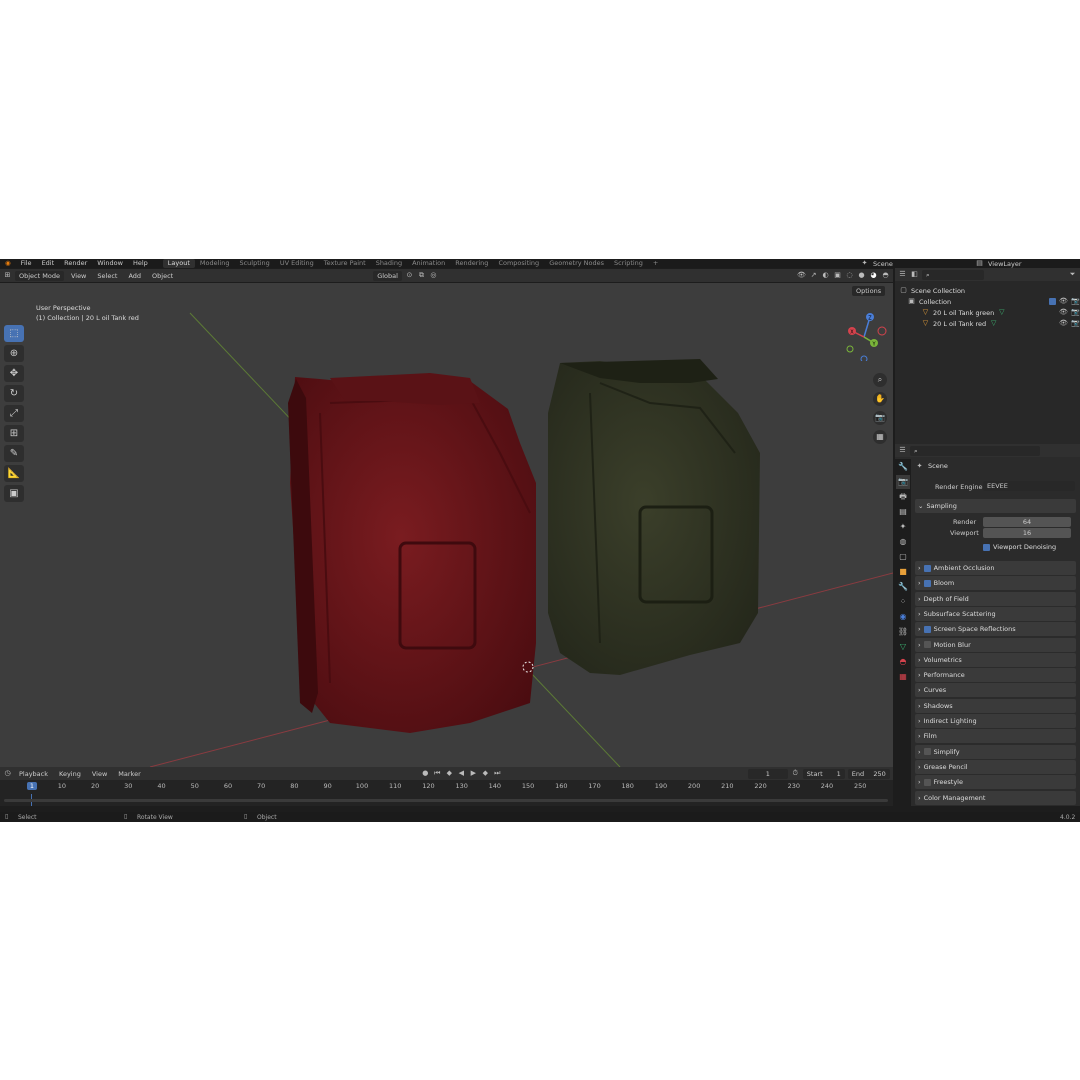  Describe the element at coordinates (903, 482) in the screenshot. I see `render-tab-icon: 📷` at that location.